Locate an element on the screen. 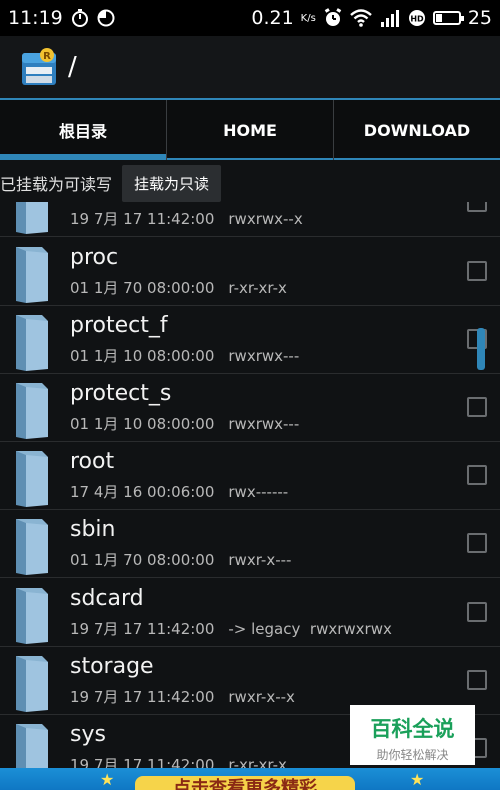  mount-status-text: 已挂载为可读写 is located at coordinates (56, 184).